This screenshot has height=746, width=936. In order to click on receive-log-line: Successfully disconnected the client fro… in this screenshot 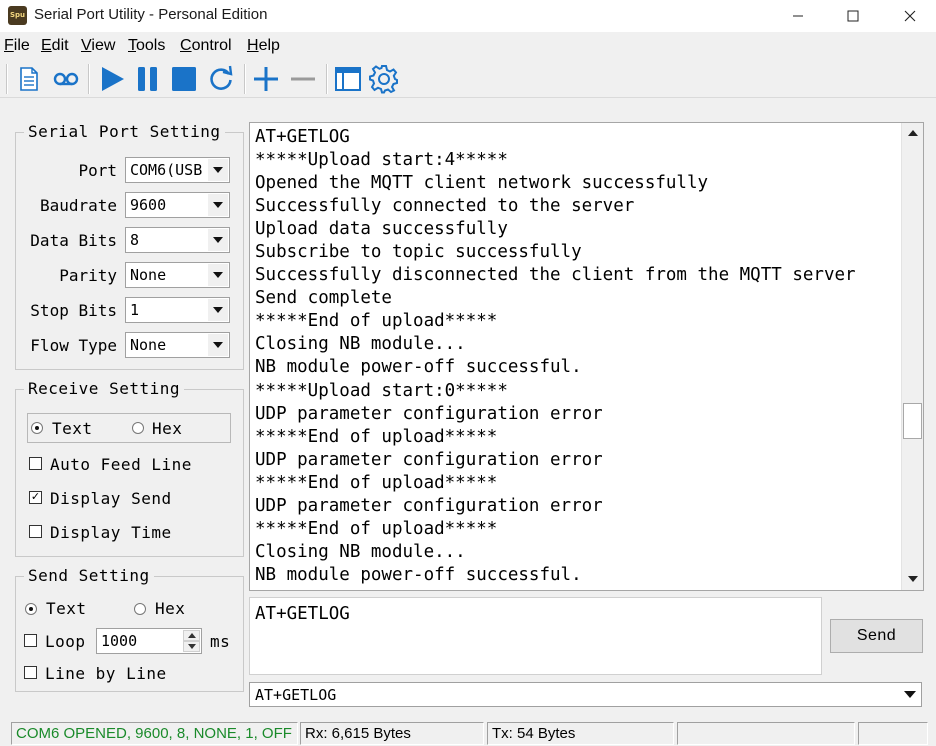, I will do `click(555, 275)`.